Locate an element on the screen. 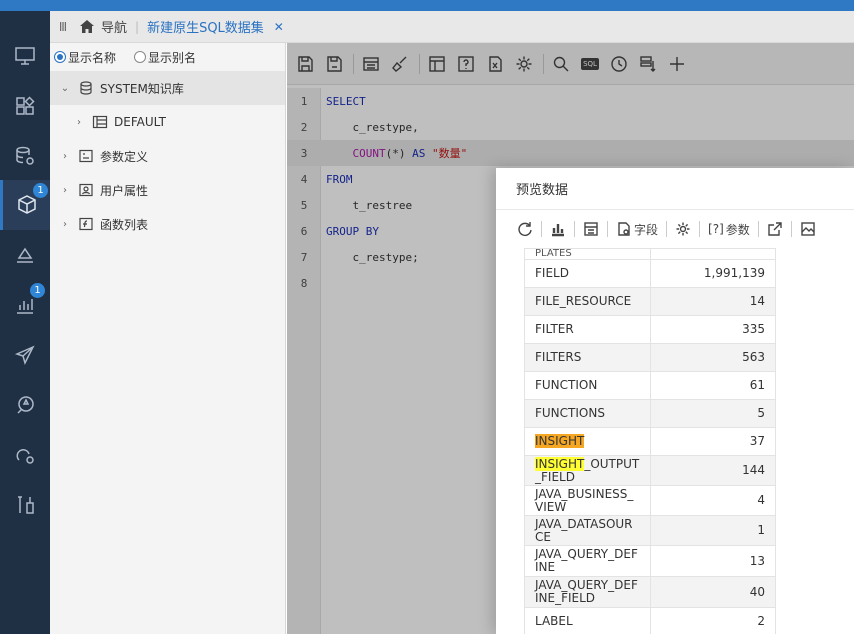 This screenshot has width=854, height=634. table-row: LABEL 2 is located at coordinates (650, 620).